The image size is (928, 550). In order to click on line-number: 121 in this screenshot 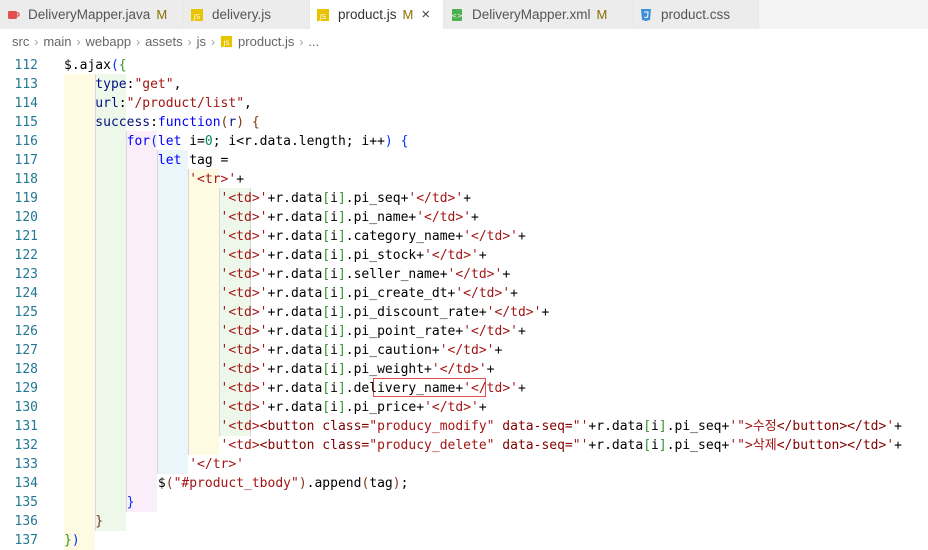, I will do `click(26, 236)`.